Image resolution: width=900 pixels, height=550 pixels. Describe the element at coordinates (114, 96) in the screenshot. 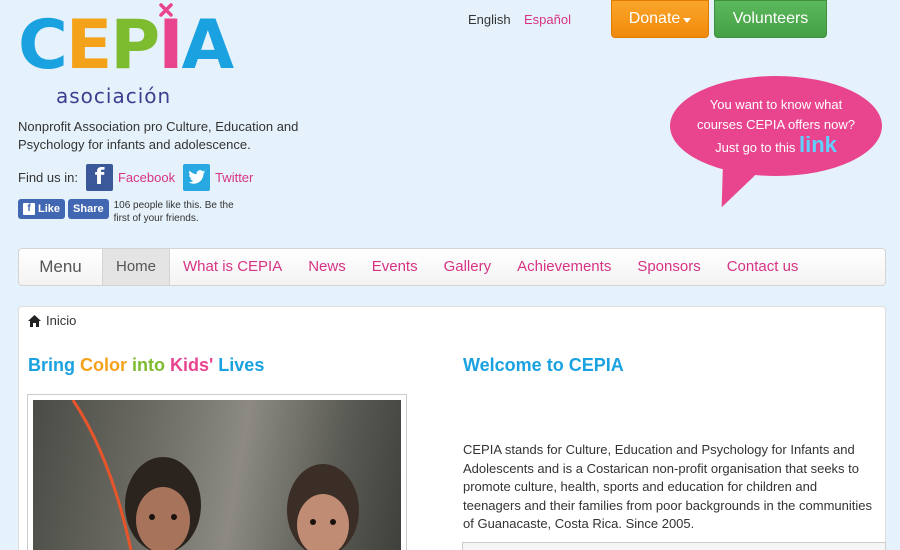

I see `logo-subtitle: asociación` at that location.